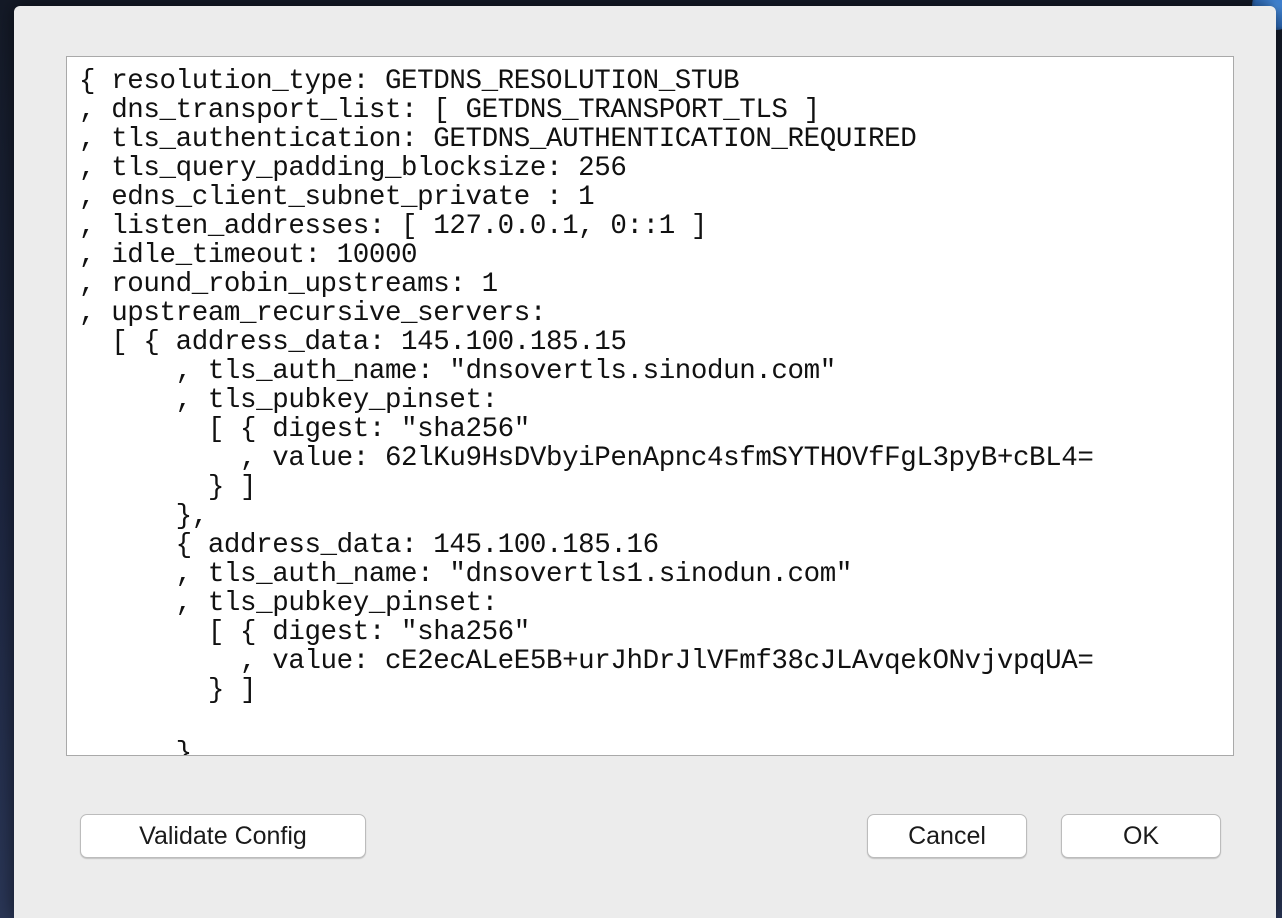 The height and width of the screenshot is (918, 1282). What do you see at coordinates (337, 197) in the screenshot?
I see `config-line: , edns_client_subnet_private : 1` at bounding box center [337, 197].